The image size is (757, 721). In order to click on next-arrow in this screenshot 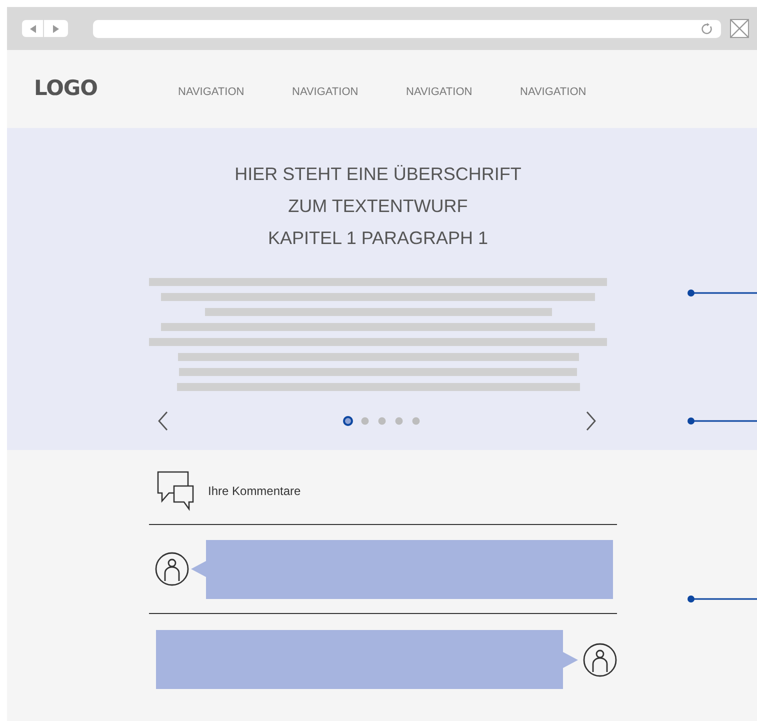, I will do `click(591, 421)`.